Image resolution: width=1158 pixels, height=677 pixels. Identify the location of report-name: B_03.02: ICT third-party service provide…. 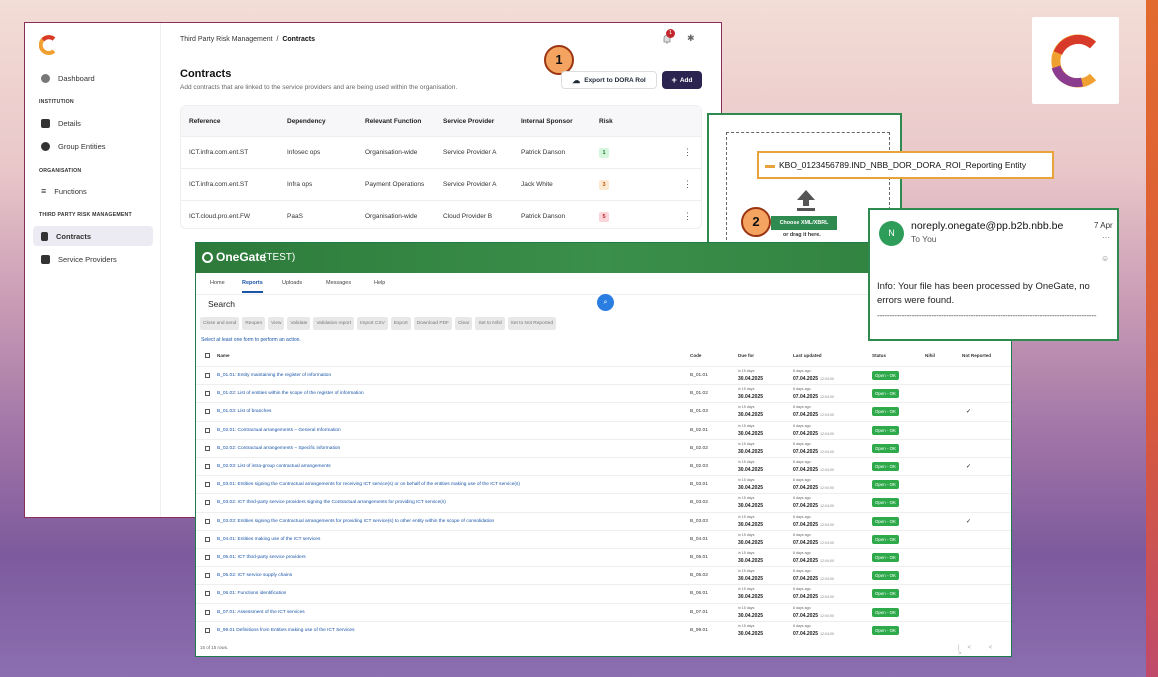
(331, 502).